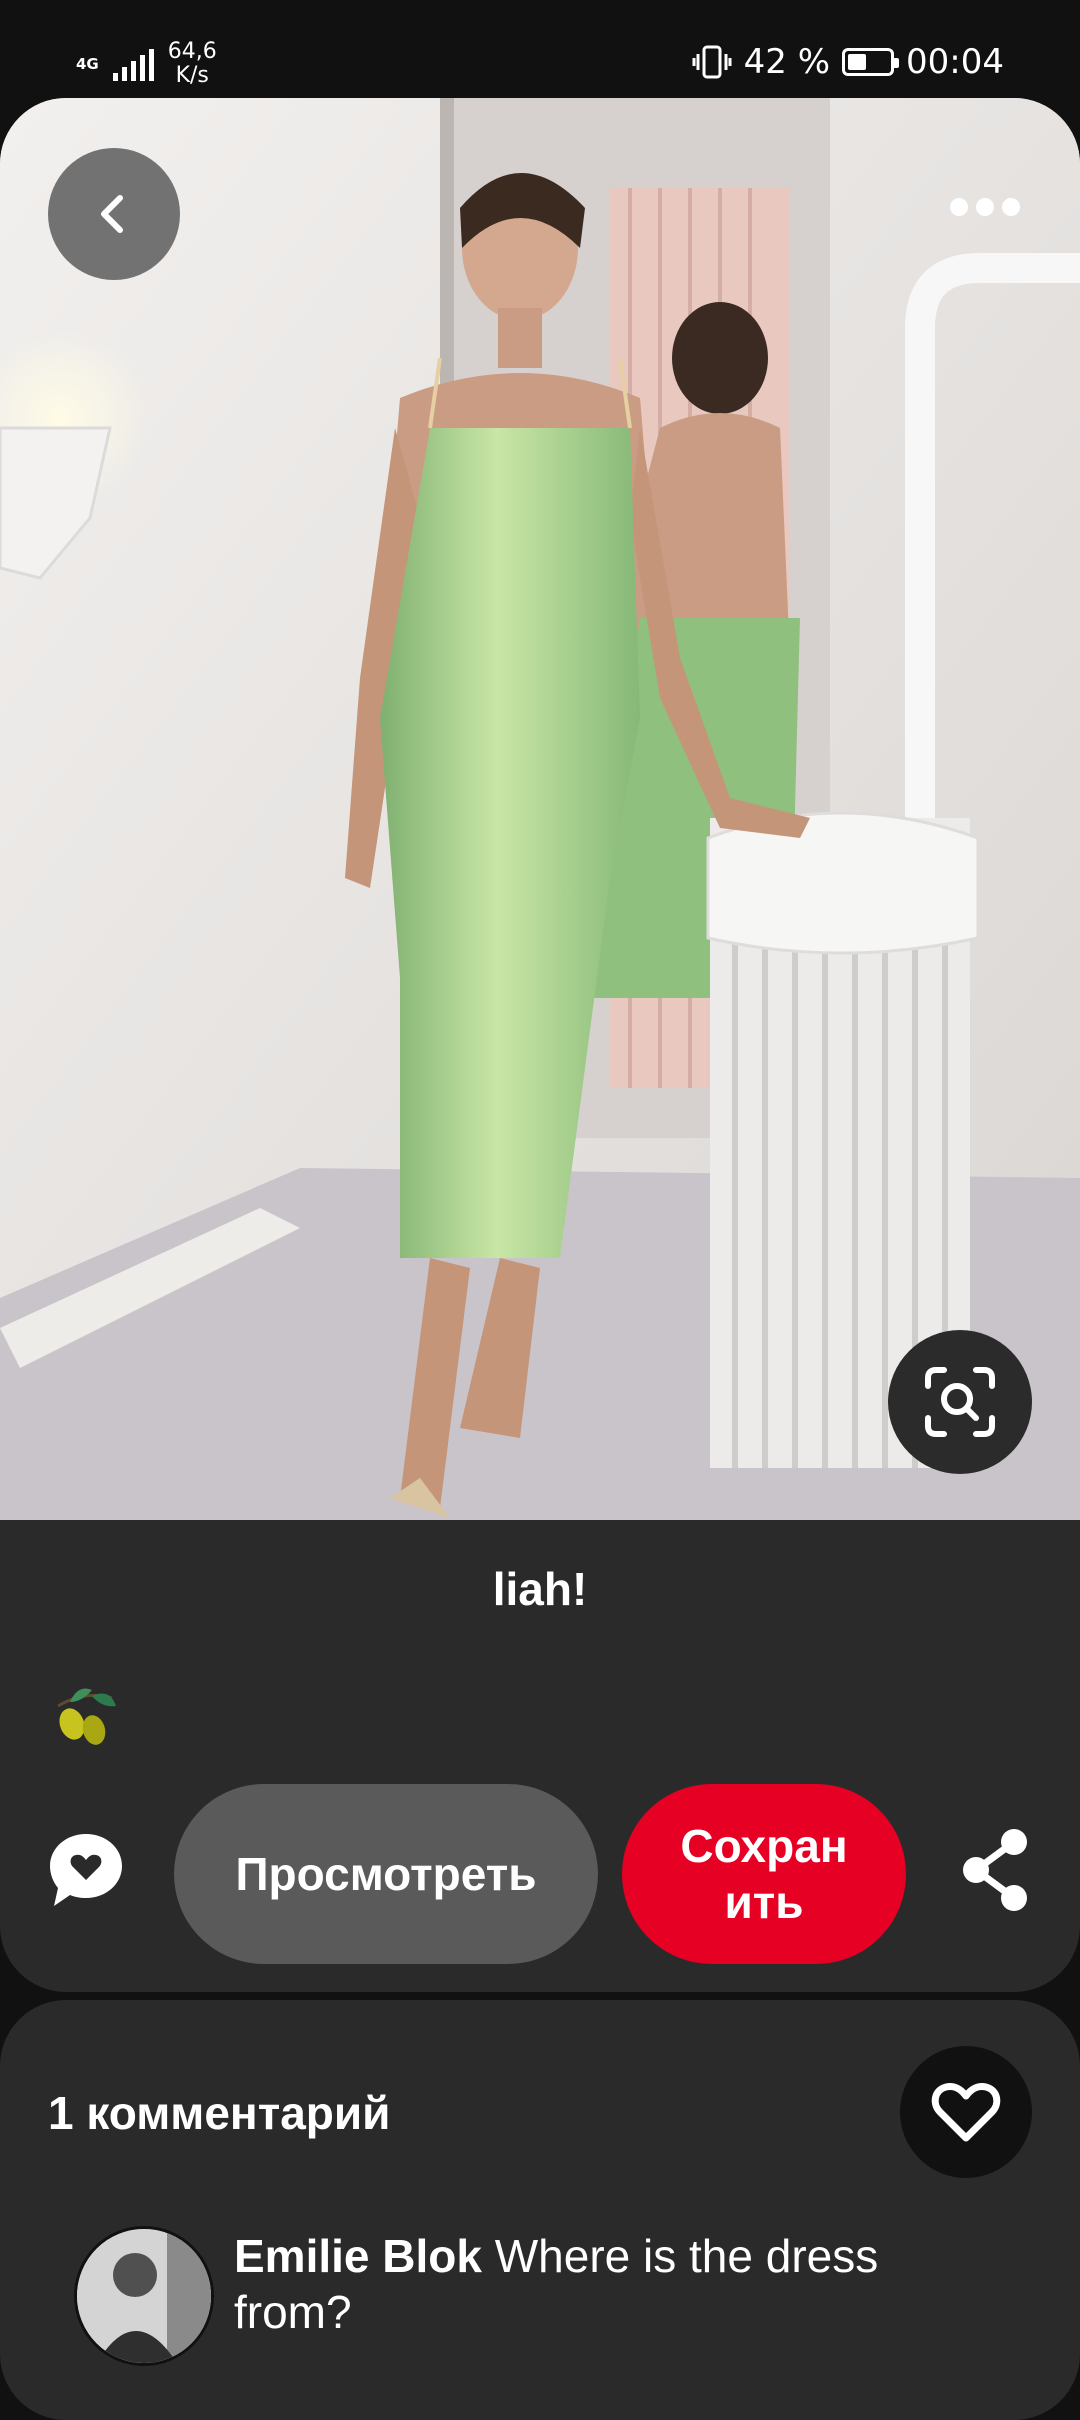  I want to click on network-label: 4G, so click(87, 63).